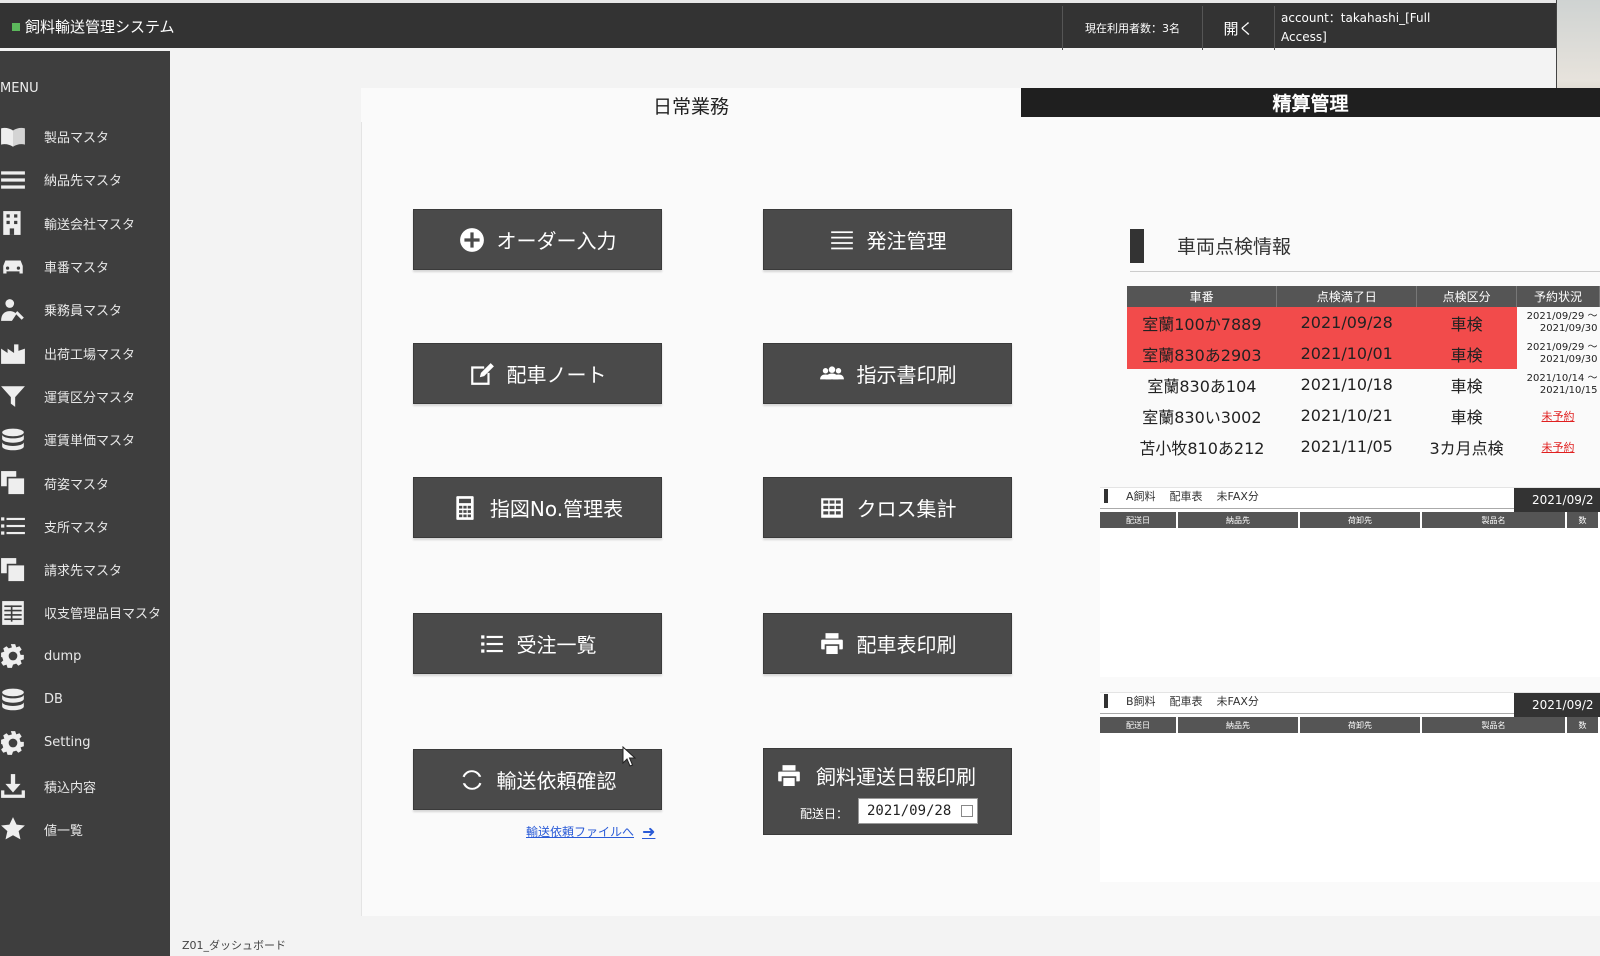 The height and width of the screenshot is (956, 1600). I want to click on table-row: 苫小牧810あ212 2021/11/05 3カ月点検 未予約, so click(1363, 446).